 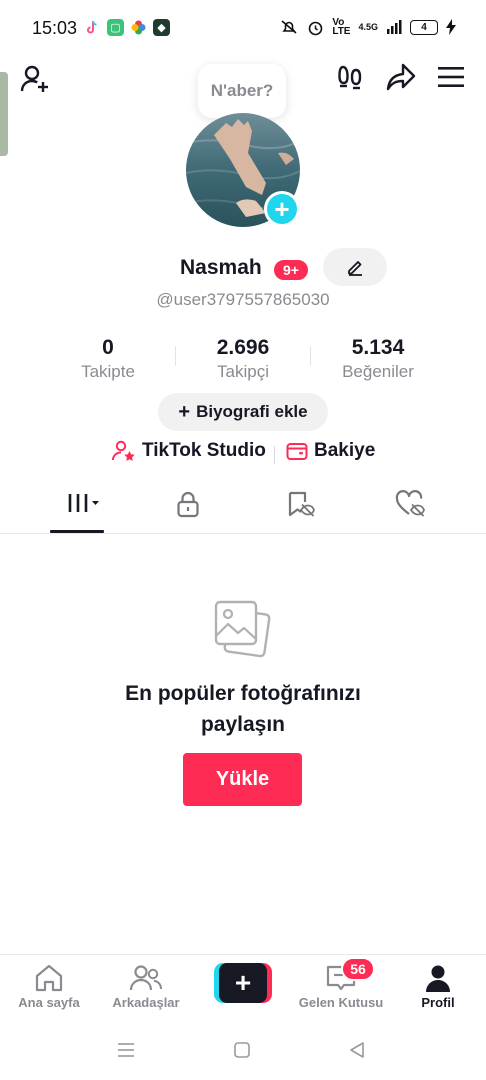 I want to click on add-bio-button: + Biyografi ekle, so click(x=243, y=412).